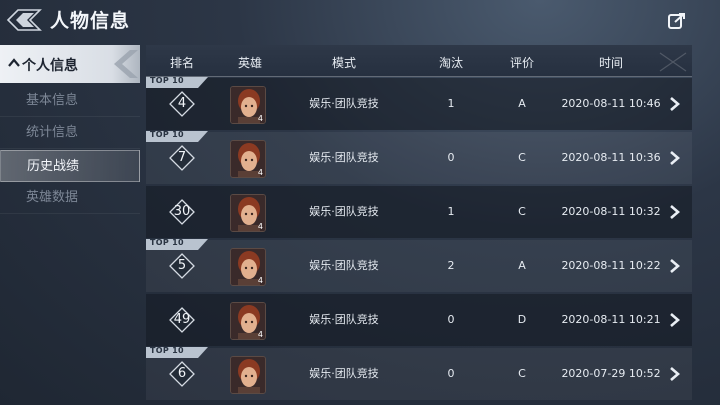 The height and width of the screenshot is (405, 720). What do you see at coordinates (419, 103) in the screenshot?
I see `table-row: TOP 10 4 4 娱乐·团队竞技 1 A 2020-08-11 10:46` at bounding box center [419, 103].